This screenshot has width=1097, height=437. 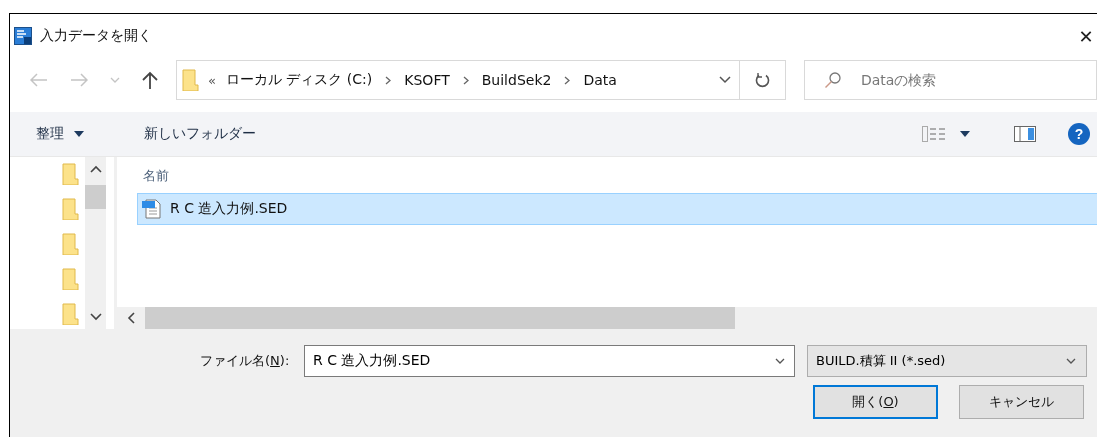 I want to click on up-arrow-icon, so click(x=150, y=80).